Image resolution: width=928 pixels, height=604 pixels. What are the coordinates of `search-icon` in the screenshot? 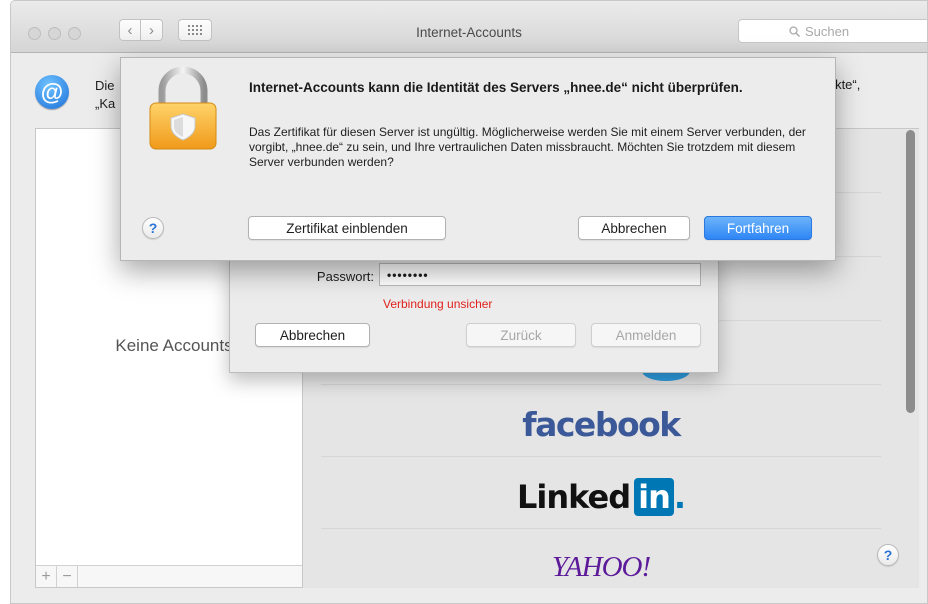 It's located at (794, 31).